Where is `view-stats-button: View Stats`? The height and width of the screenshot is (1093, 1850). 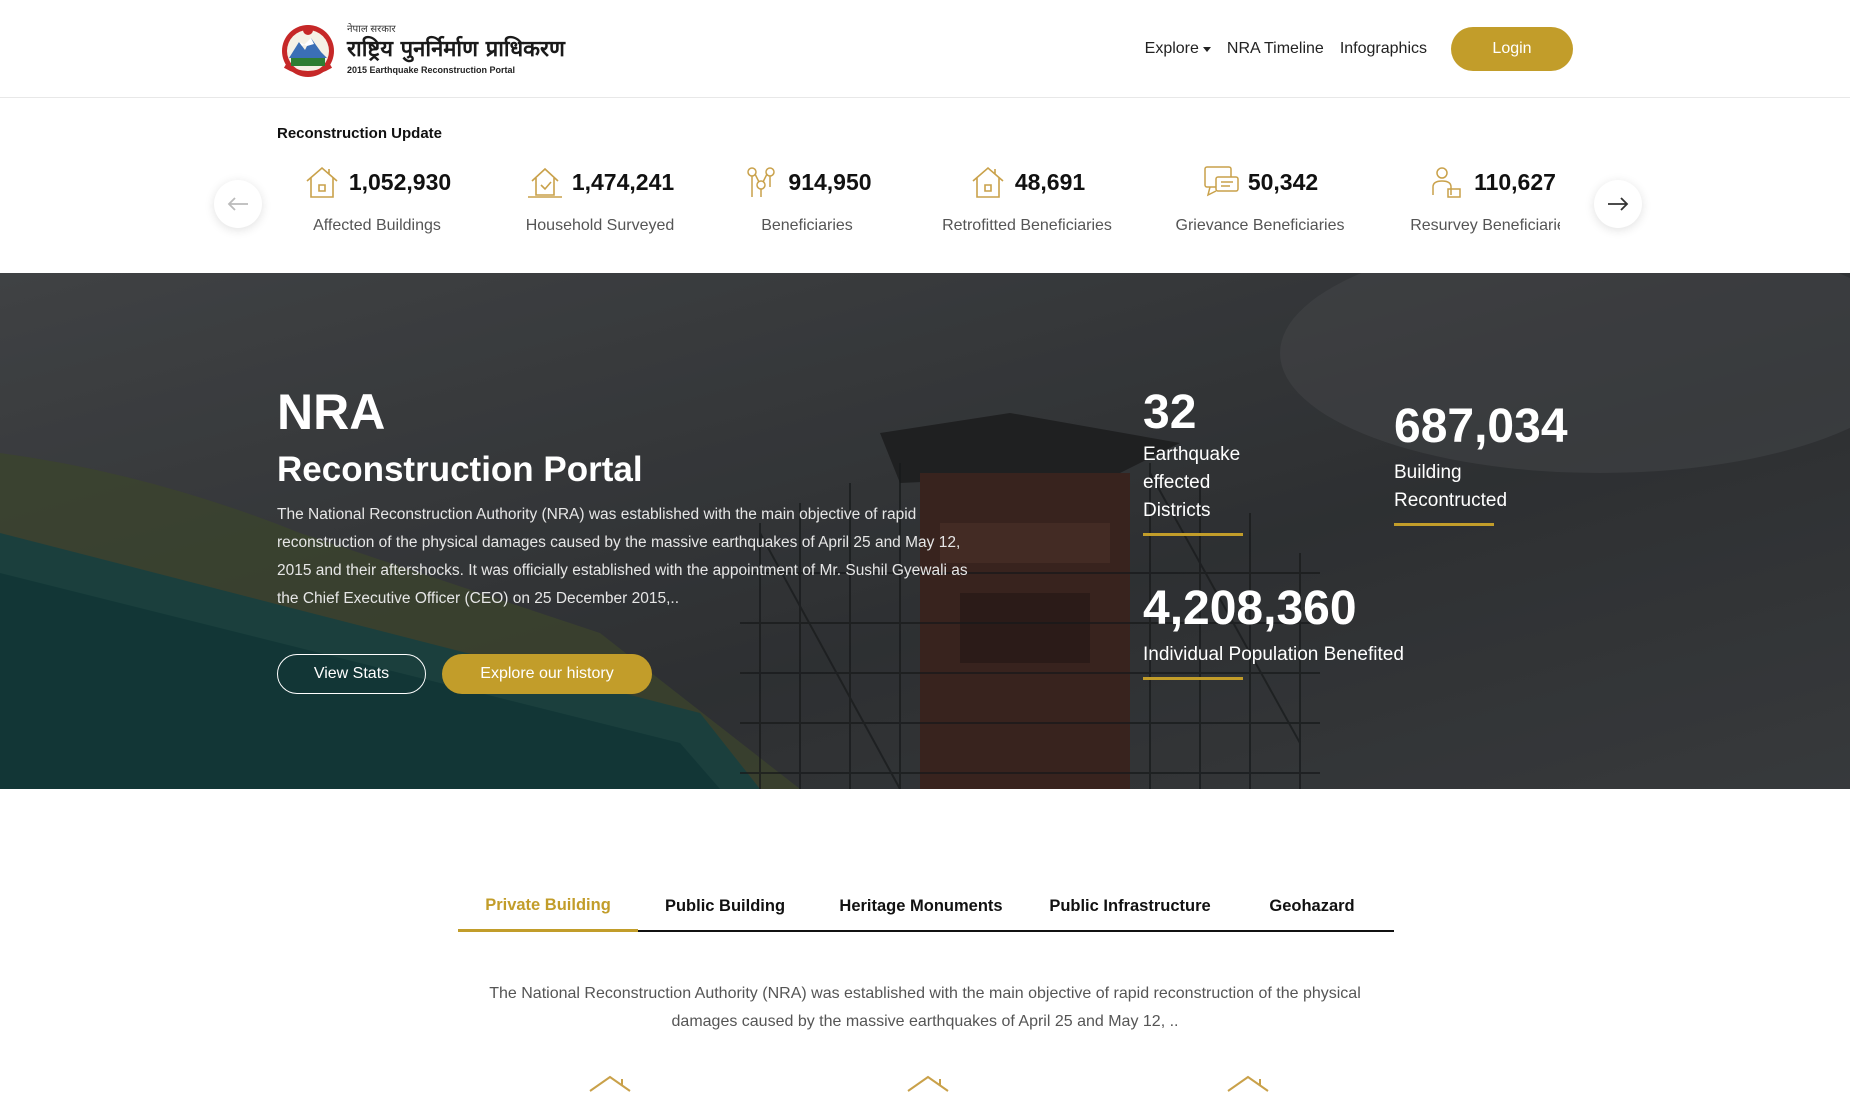
view-stats-button: View Stats is located at coordinates (351, 674).